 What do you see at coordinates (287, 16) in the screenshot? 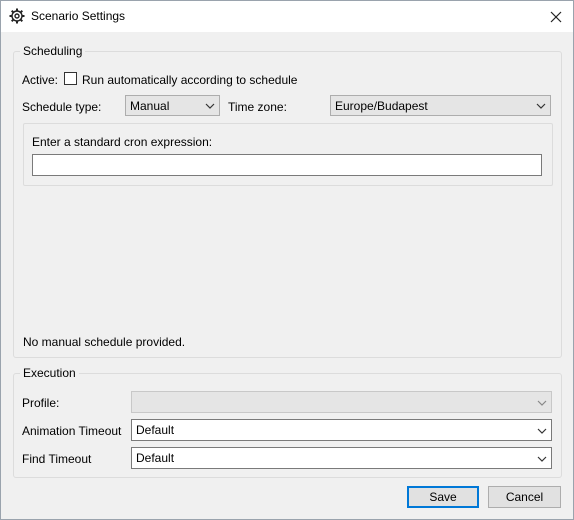
I see `title-bar: Scenario Settings` at bounding box center [287, 16].